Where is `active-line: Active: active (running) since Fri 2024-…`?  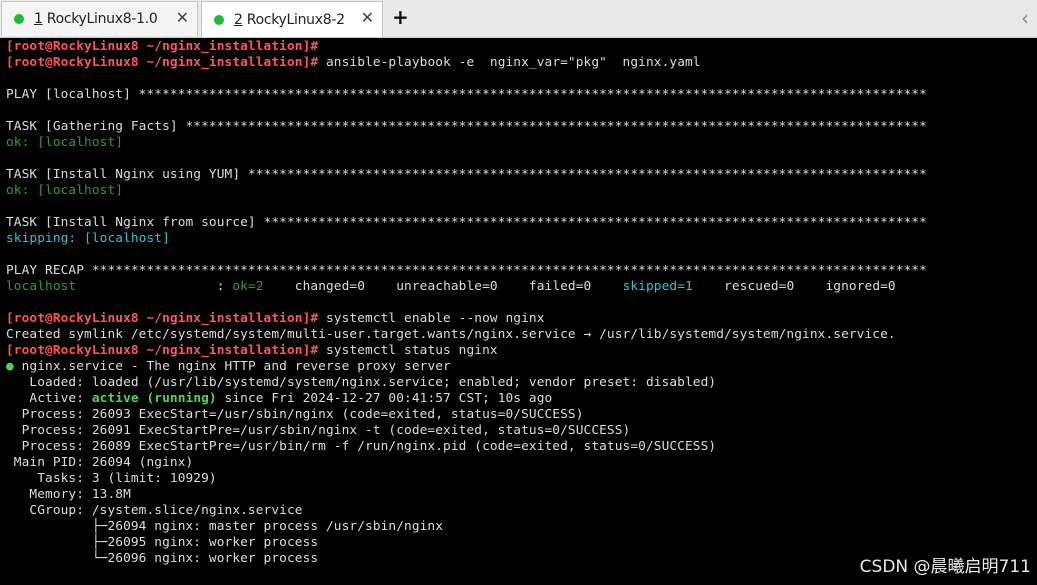 active-line: Active: active (running) since Fri 2024-… is located at coordinates (521, 399).